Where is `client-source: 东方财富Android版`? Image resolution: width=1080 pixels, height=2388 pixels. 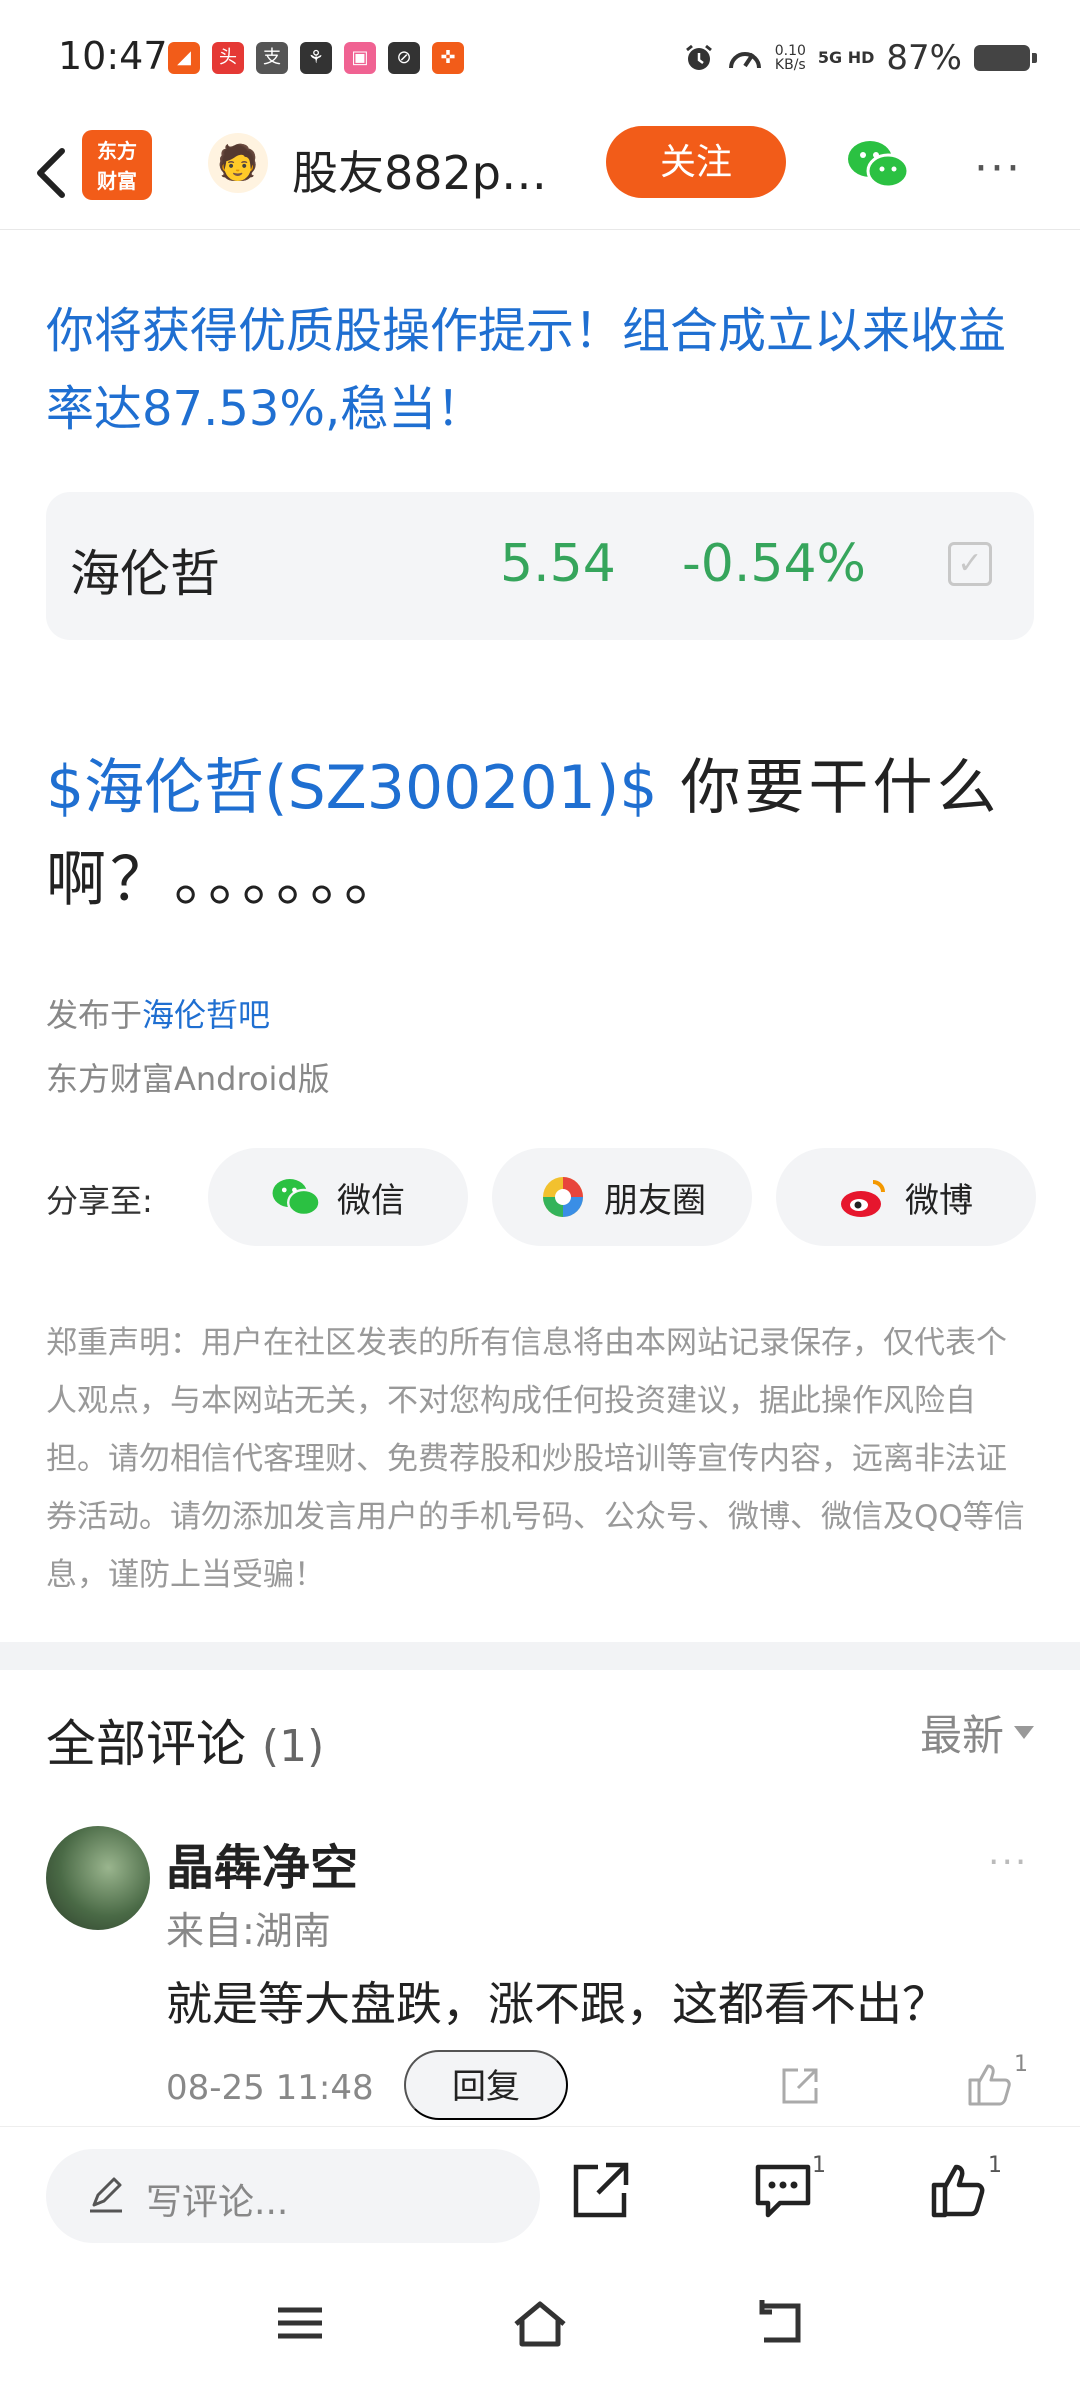 client-source: 东方财富Android版 is located at coordinates (188, 1079).